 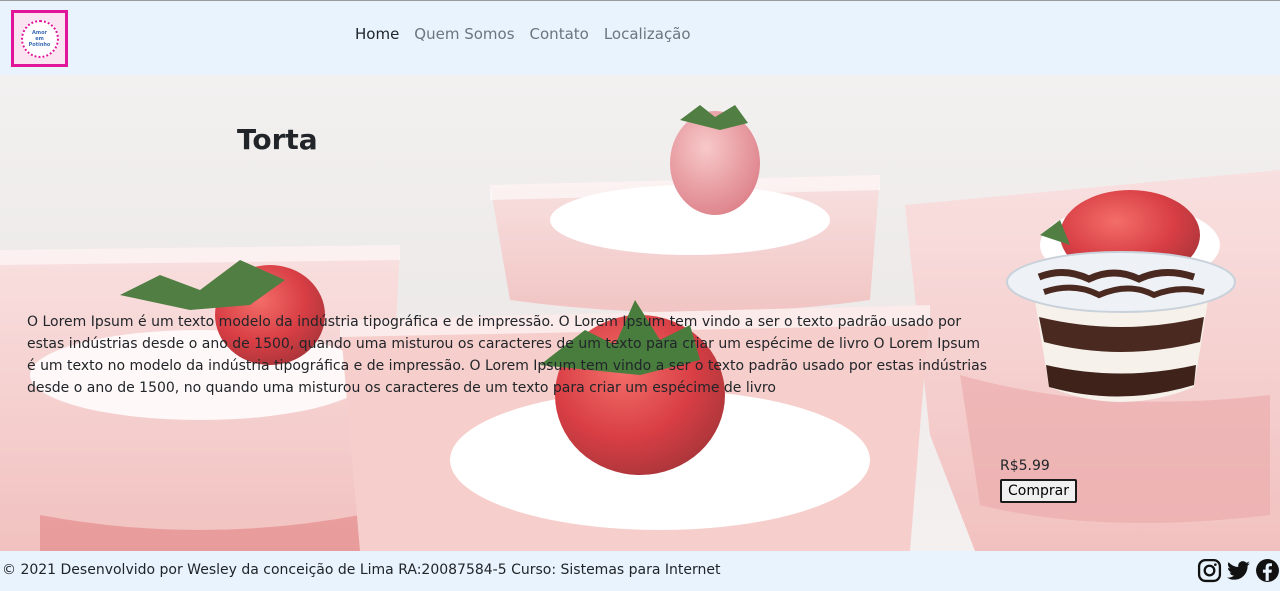 I want to click on nav-link-quem-somos: Quem Somos, so click(x=464, y=34).